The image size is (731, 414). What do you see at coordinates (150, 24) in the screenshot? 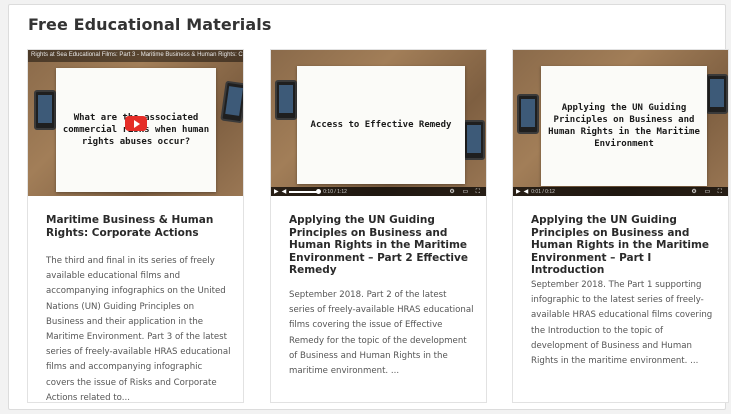
I see `section-title: Free Educational Materials` at bounding box center [150, 24].